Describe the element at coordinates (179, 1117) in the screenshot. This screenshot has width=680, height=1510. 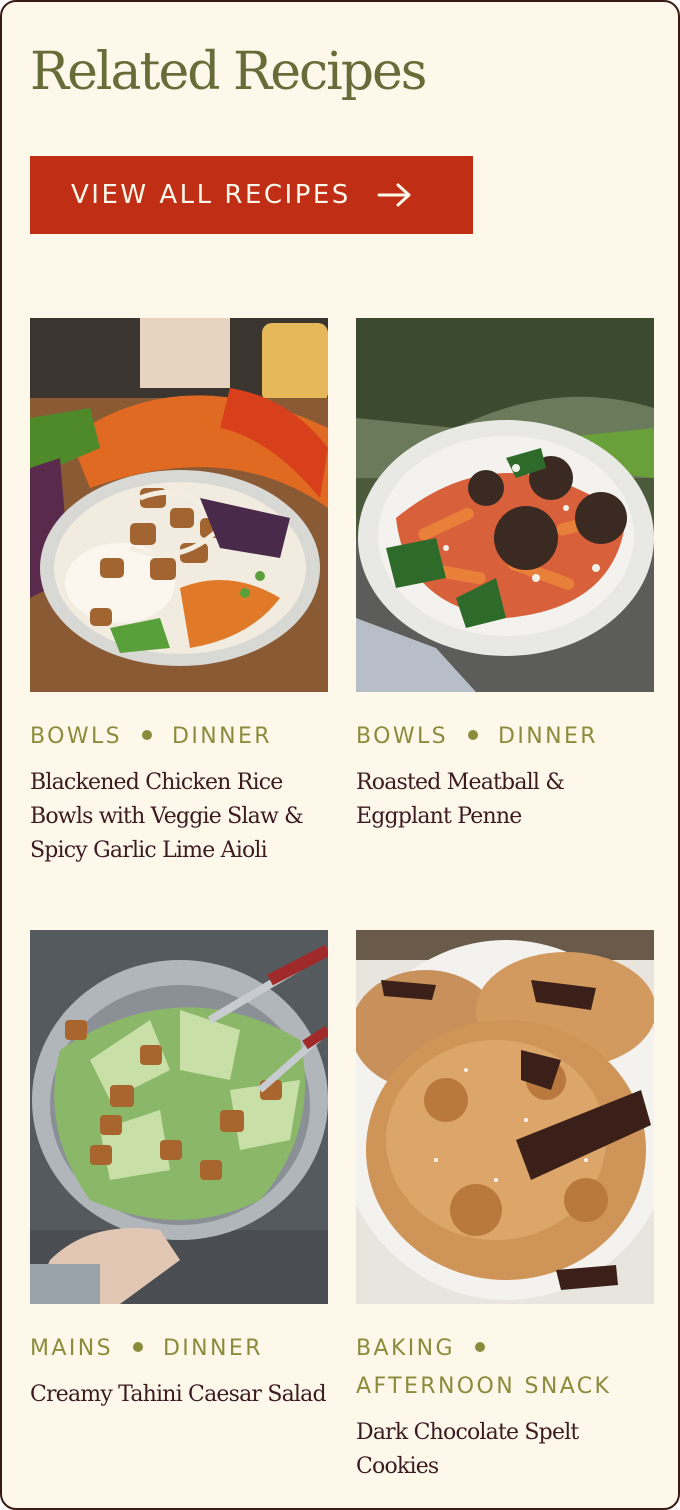
I see `caesar-salad-photo` at that location.